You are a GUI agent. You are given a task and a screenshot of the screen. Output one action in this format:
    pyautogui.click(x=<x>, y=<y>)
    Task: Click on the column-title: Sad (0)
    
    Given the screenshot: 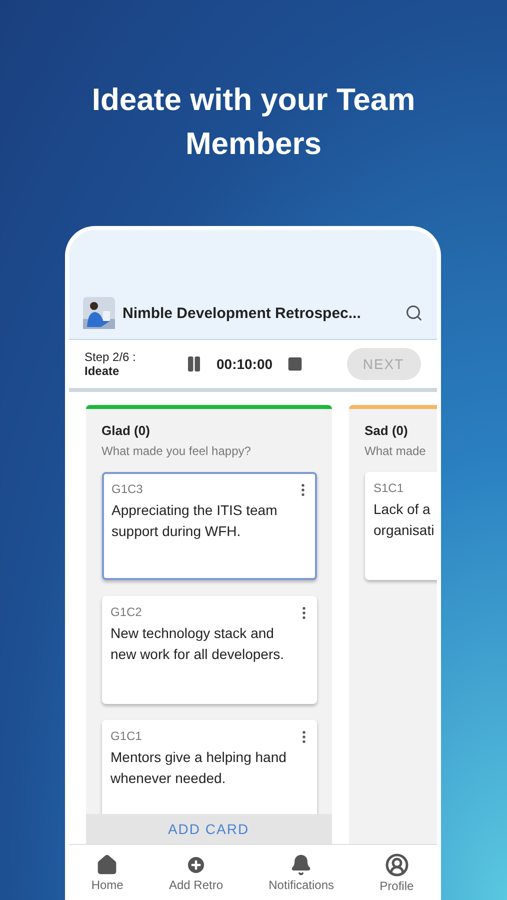 What is the action you would take?
    pyautogui.click(x=386, y=430)
    